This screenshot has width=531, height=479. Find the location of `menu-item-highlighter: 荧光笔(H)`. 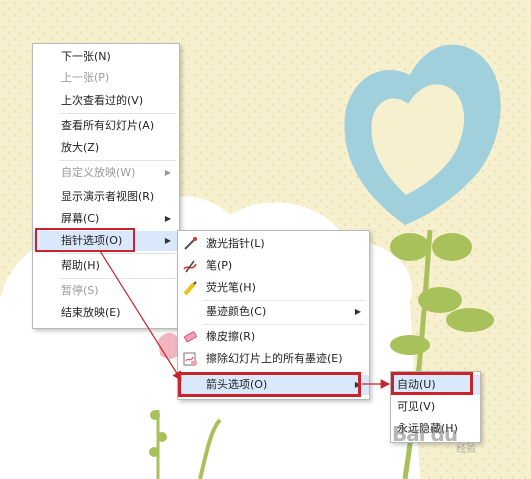

menu-item-highlighter: 荧光笔(H) is located at coordinates (273, 288).